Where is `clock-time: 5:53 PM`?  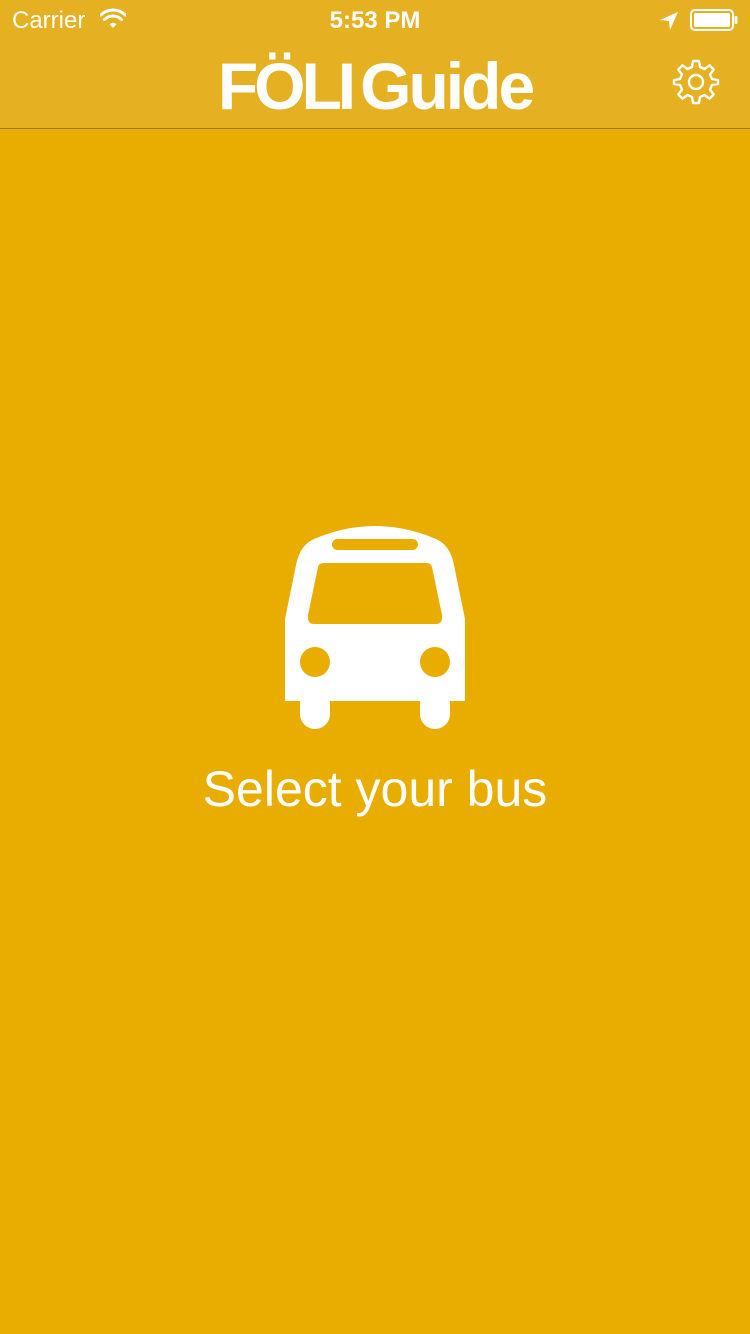
clock-time: 5:53 PM is located at coordinates (375, 20).